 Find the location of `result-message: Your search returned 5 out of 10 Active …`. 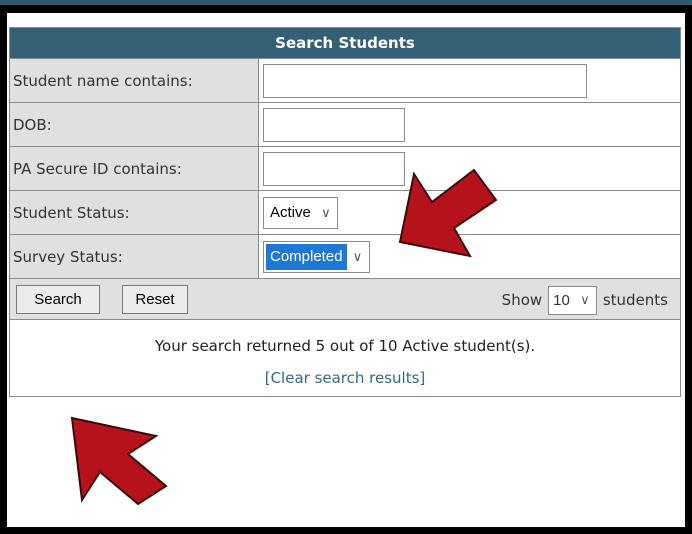

result-message: Your search returned 5 out of 10 Active … is located at coordinates (345, 346).